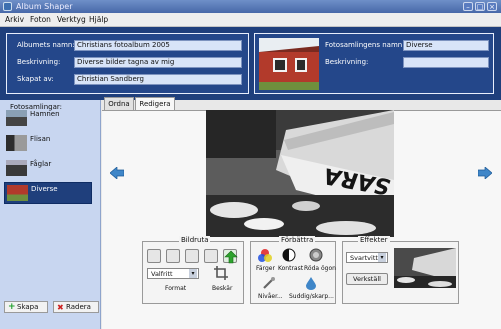 The height and width of the screenshot is (329, 501). Describe the element at coordinates (44, 189) in the screenshot. I see `collection-item-label: Diverse` at that location.